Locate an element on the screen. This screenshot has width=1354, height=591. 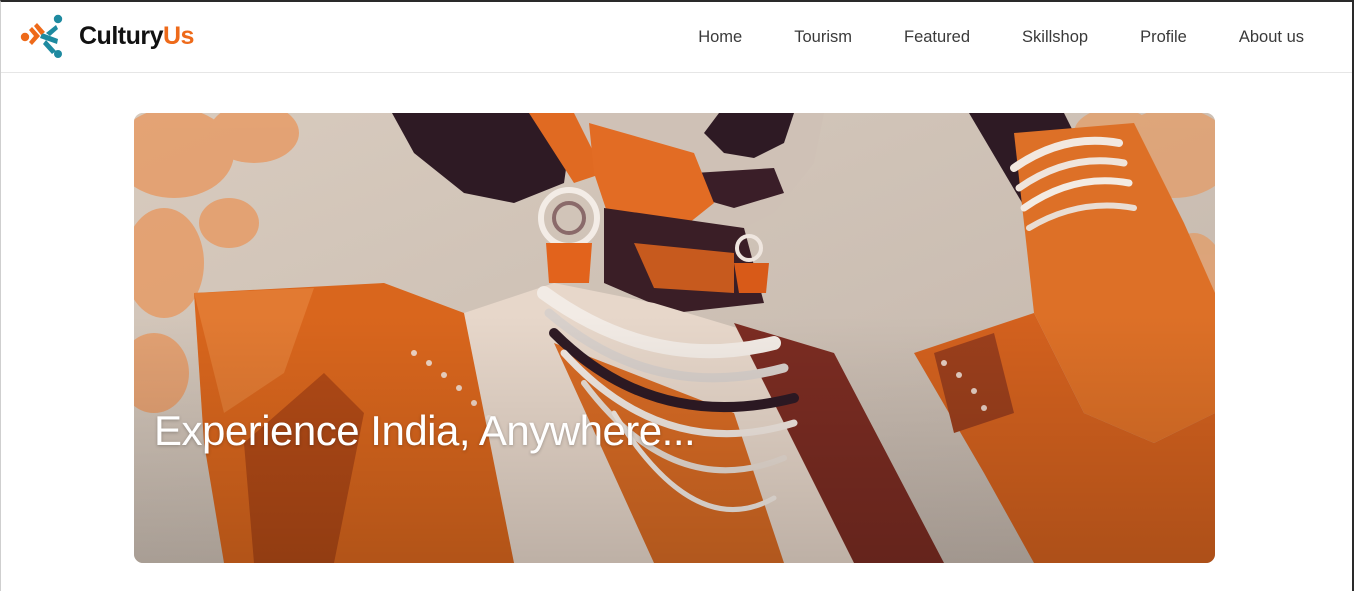
brand-name: CulturyUs is located at coordinates (136, 35).